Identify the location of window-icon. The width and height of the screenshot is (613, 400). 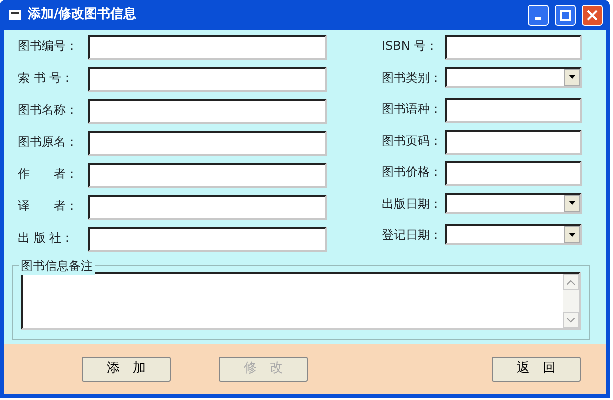
(15, 15).